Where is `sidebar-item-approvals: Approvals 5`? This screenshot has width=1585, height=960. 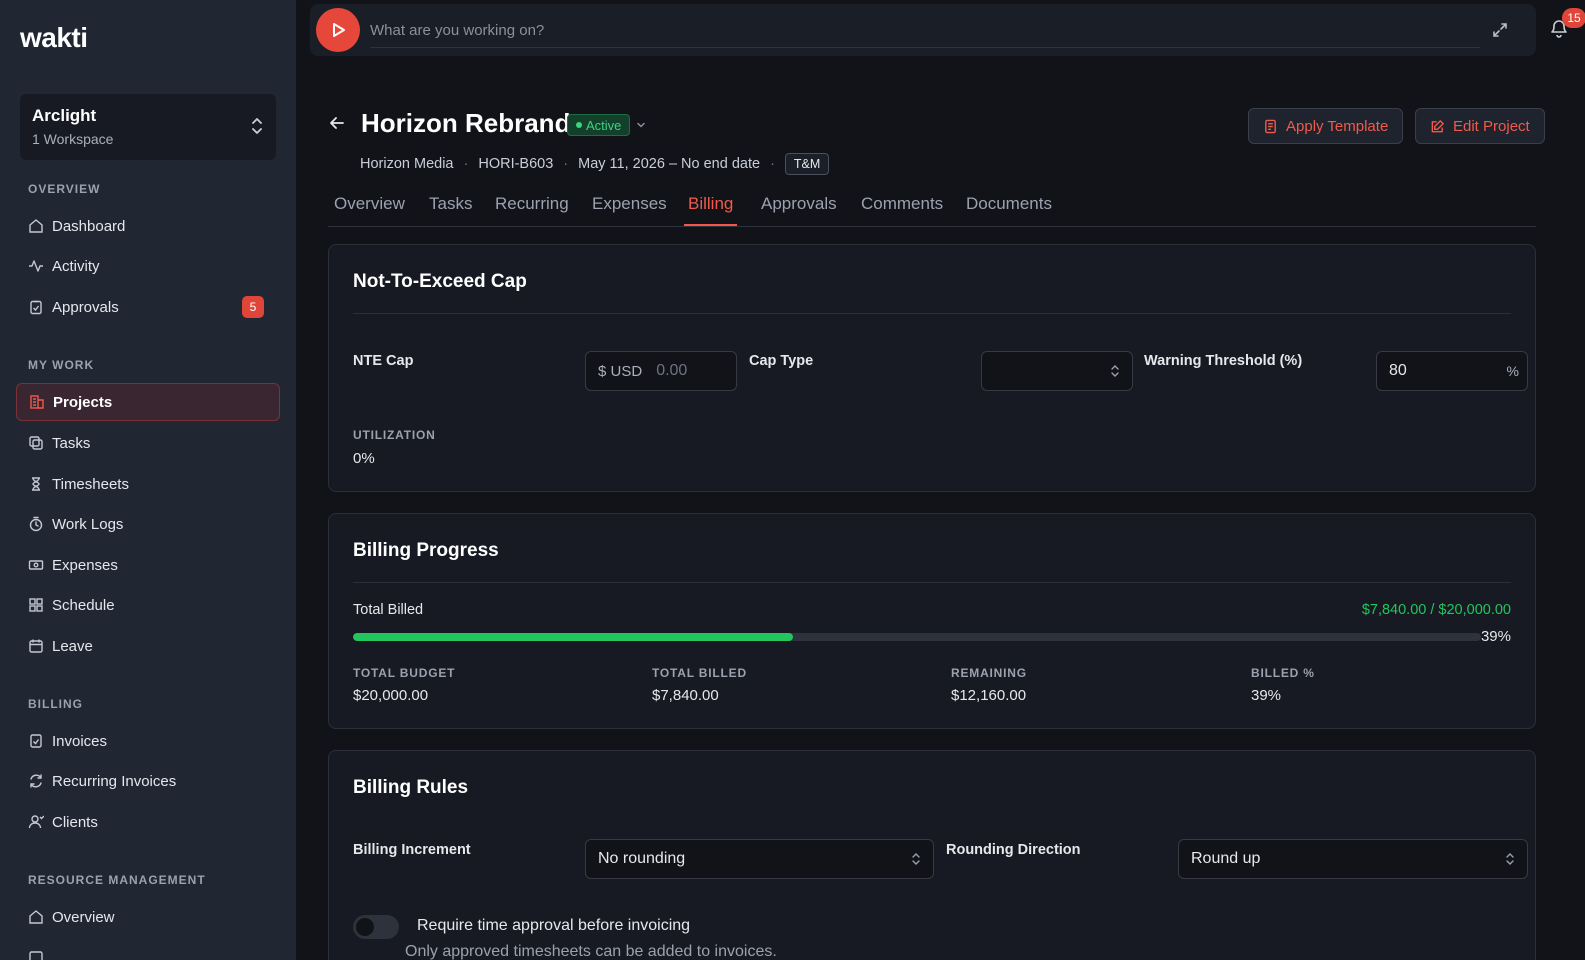 sidebar-item-approvals: Approvals 5 is located at coordinates (148, 307).